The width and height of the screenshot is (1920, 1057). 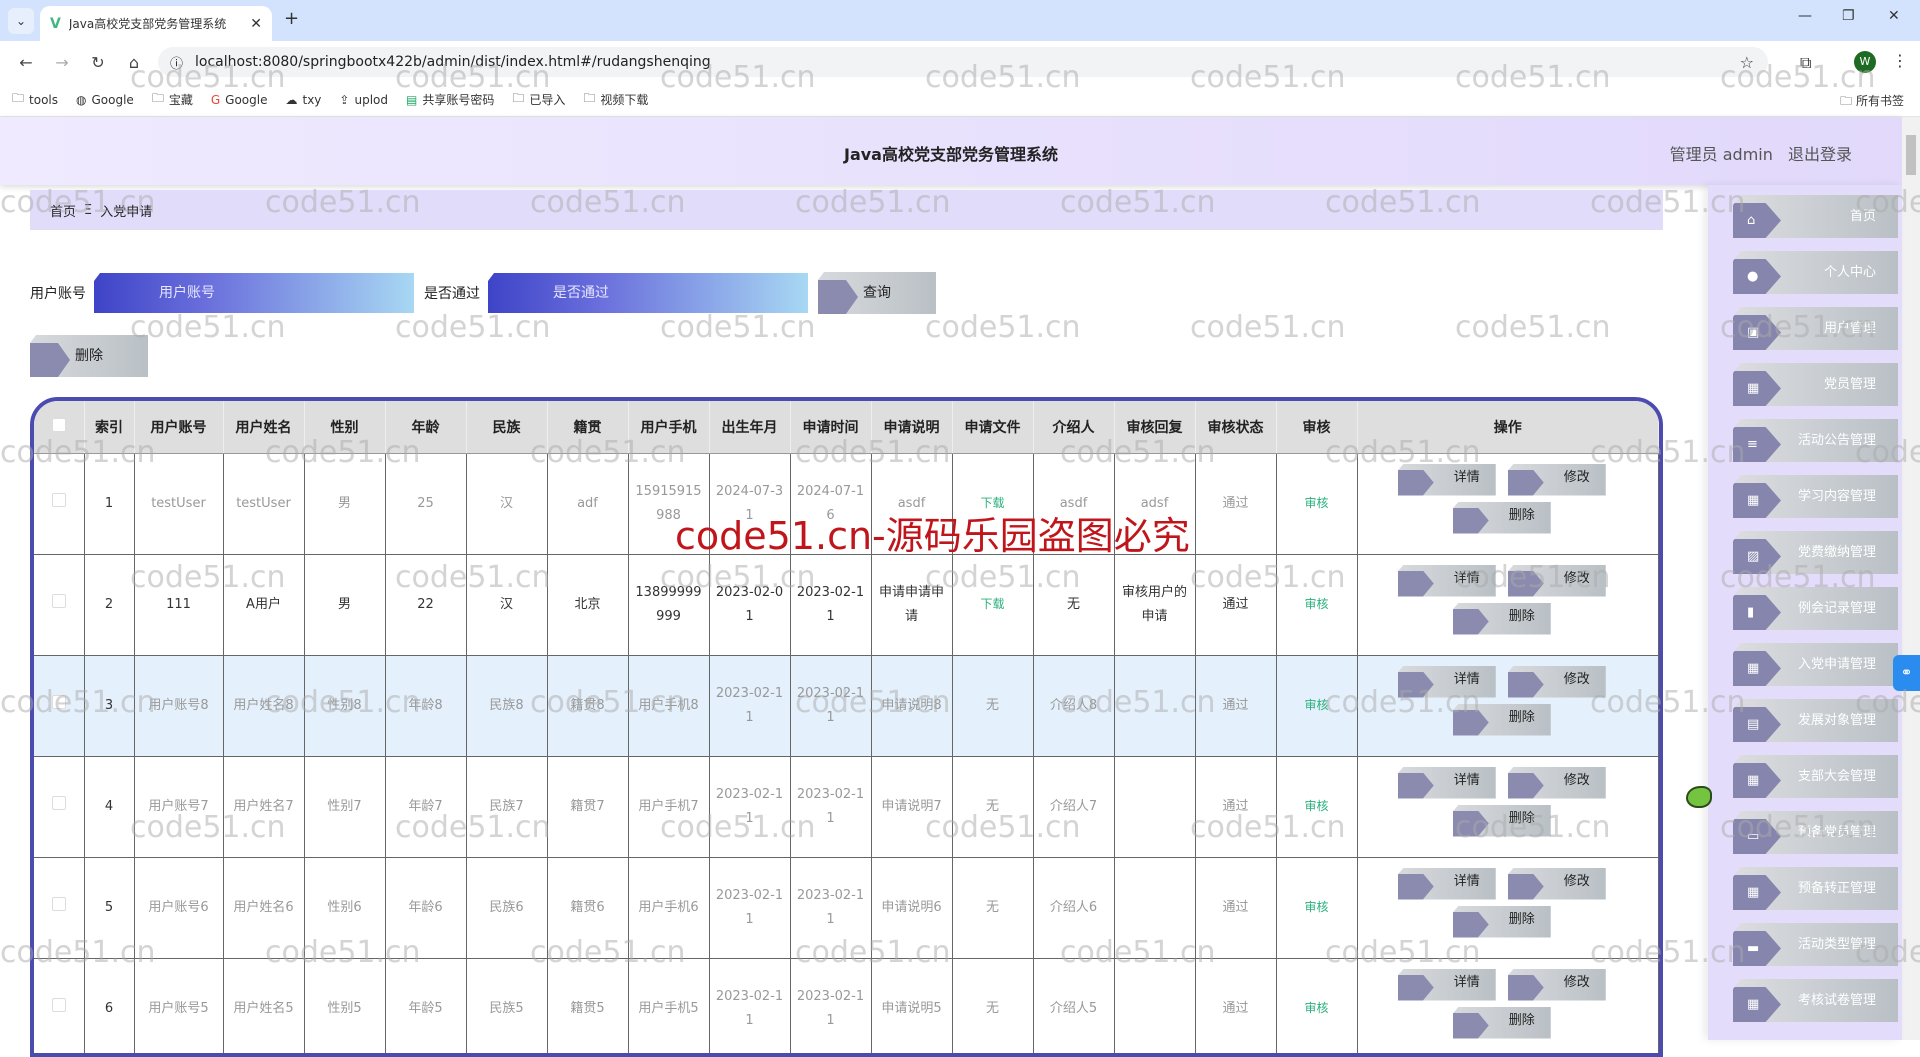 I want to click on sidebar-item: ≡ 活动公告管理, so click(x=1815, y=440).